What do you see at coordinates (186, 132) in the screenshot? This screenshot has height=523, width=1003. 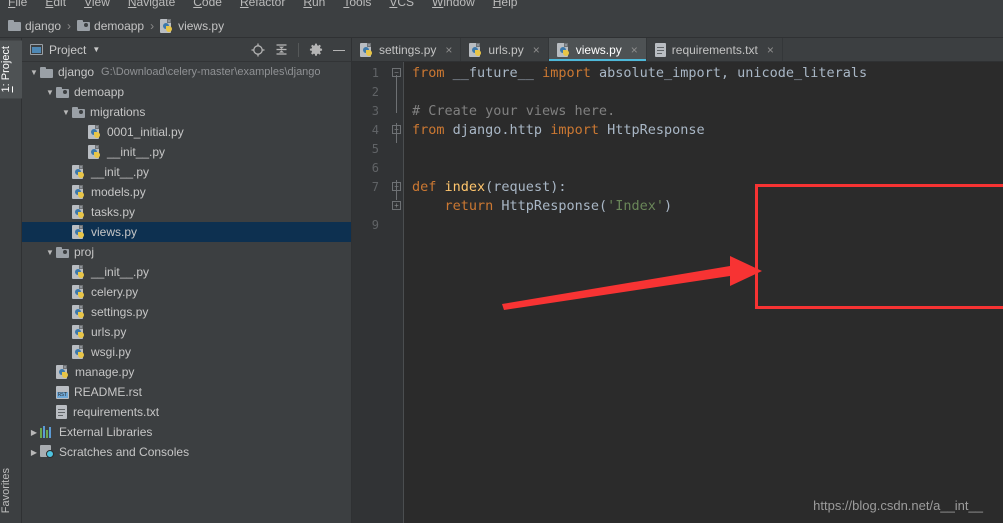 I see `tree-item-0001_initial-py: 0001_initial.py` at bounding box center [186, 132].